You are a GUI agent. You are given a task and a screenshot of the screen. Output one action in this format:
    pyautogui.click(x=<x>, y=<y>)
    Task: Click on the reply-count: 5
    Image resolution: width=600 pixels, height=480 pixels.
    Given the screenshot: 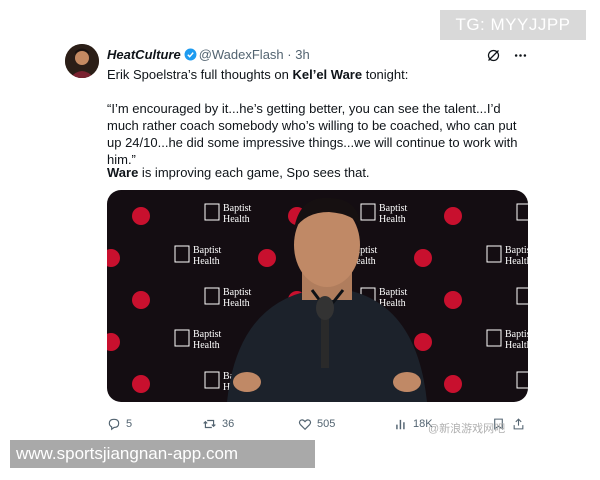 What is the action you would take?
    pyautogui.click(x=129, y=424)
    